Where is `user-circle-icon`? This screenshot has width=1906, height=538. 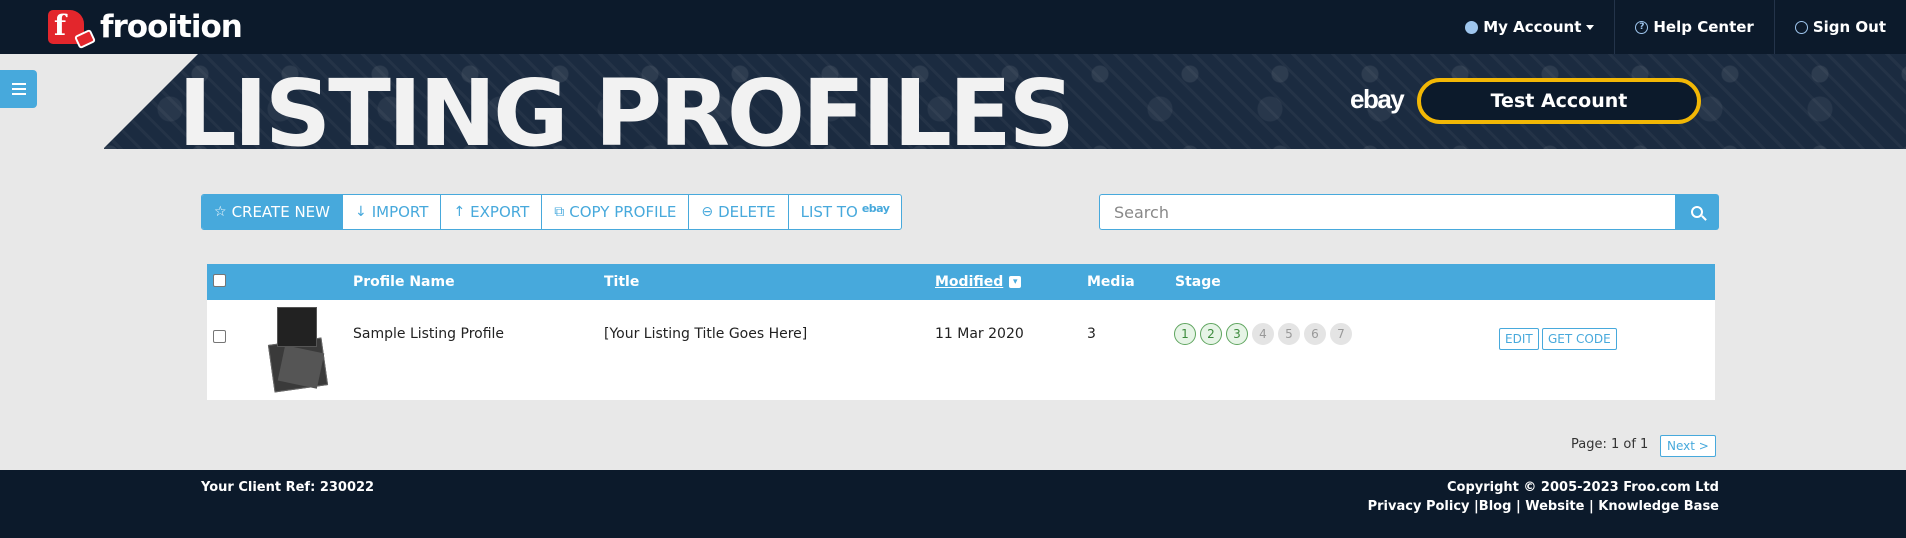
user-circle-icon is located at coordinates (1472, 27).